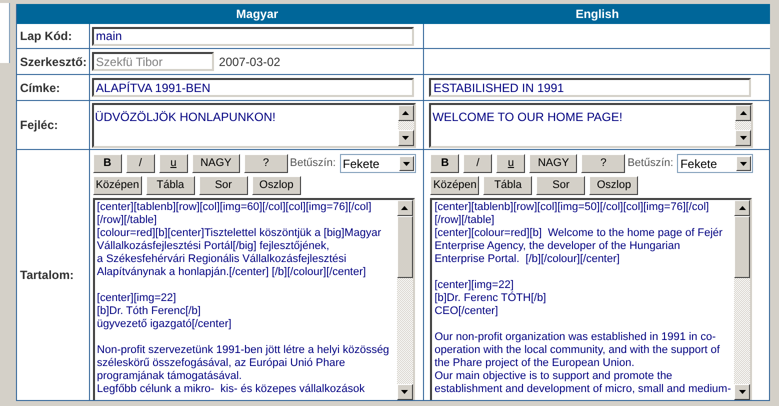 The width and height of the screenshot is (779, 406). Describe the element at coordinates (577, 350) in the screenshot. I see `content-line: operation with the local community, and with the support of` at that location.